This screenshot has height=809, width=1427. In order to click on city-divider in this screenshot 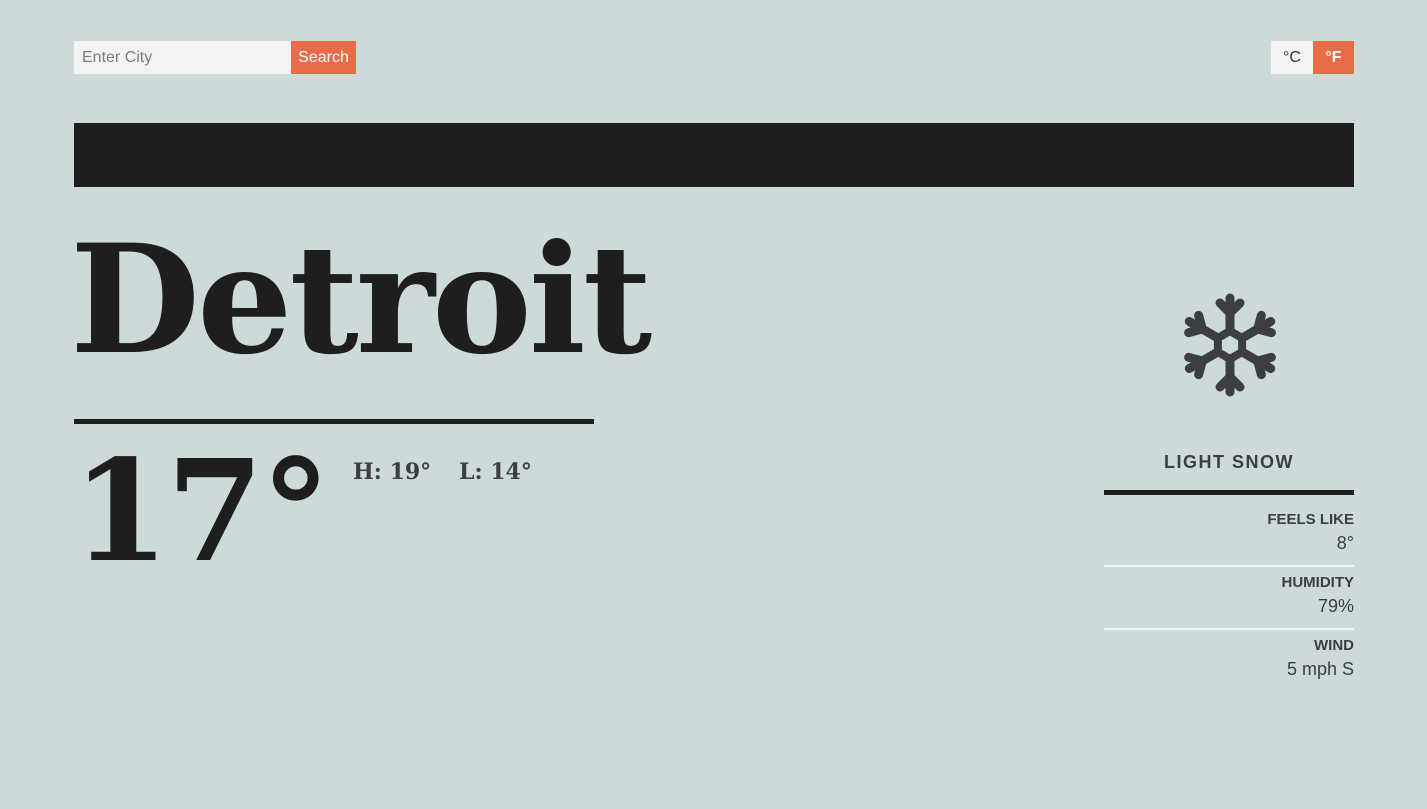, I will do `click(334, 421)`.